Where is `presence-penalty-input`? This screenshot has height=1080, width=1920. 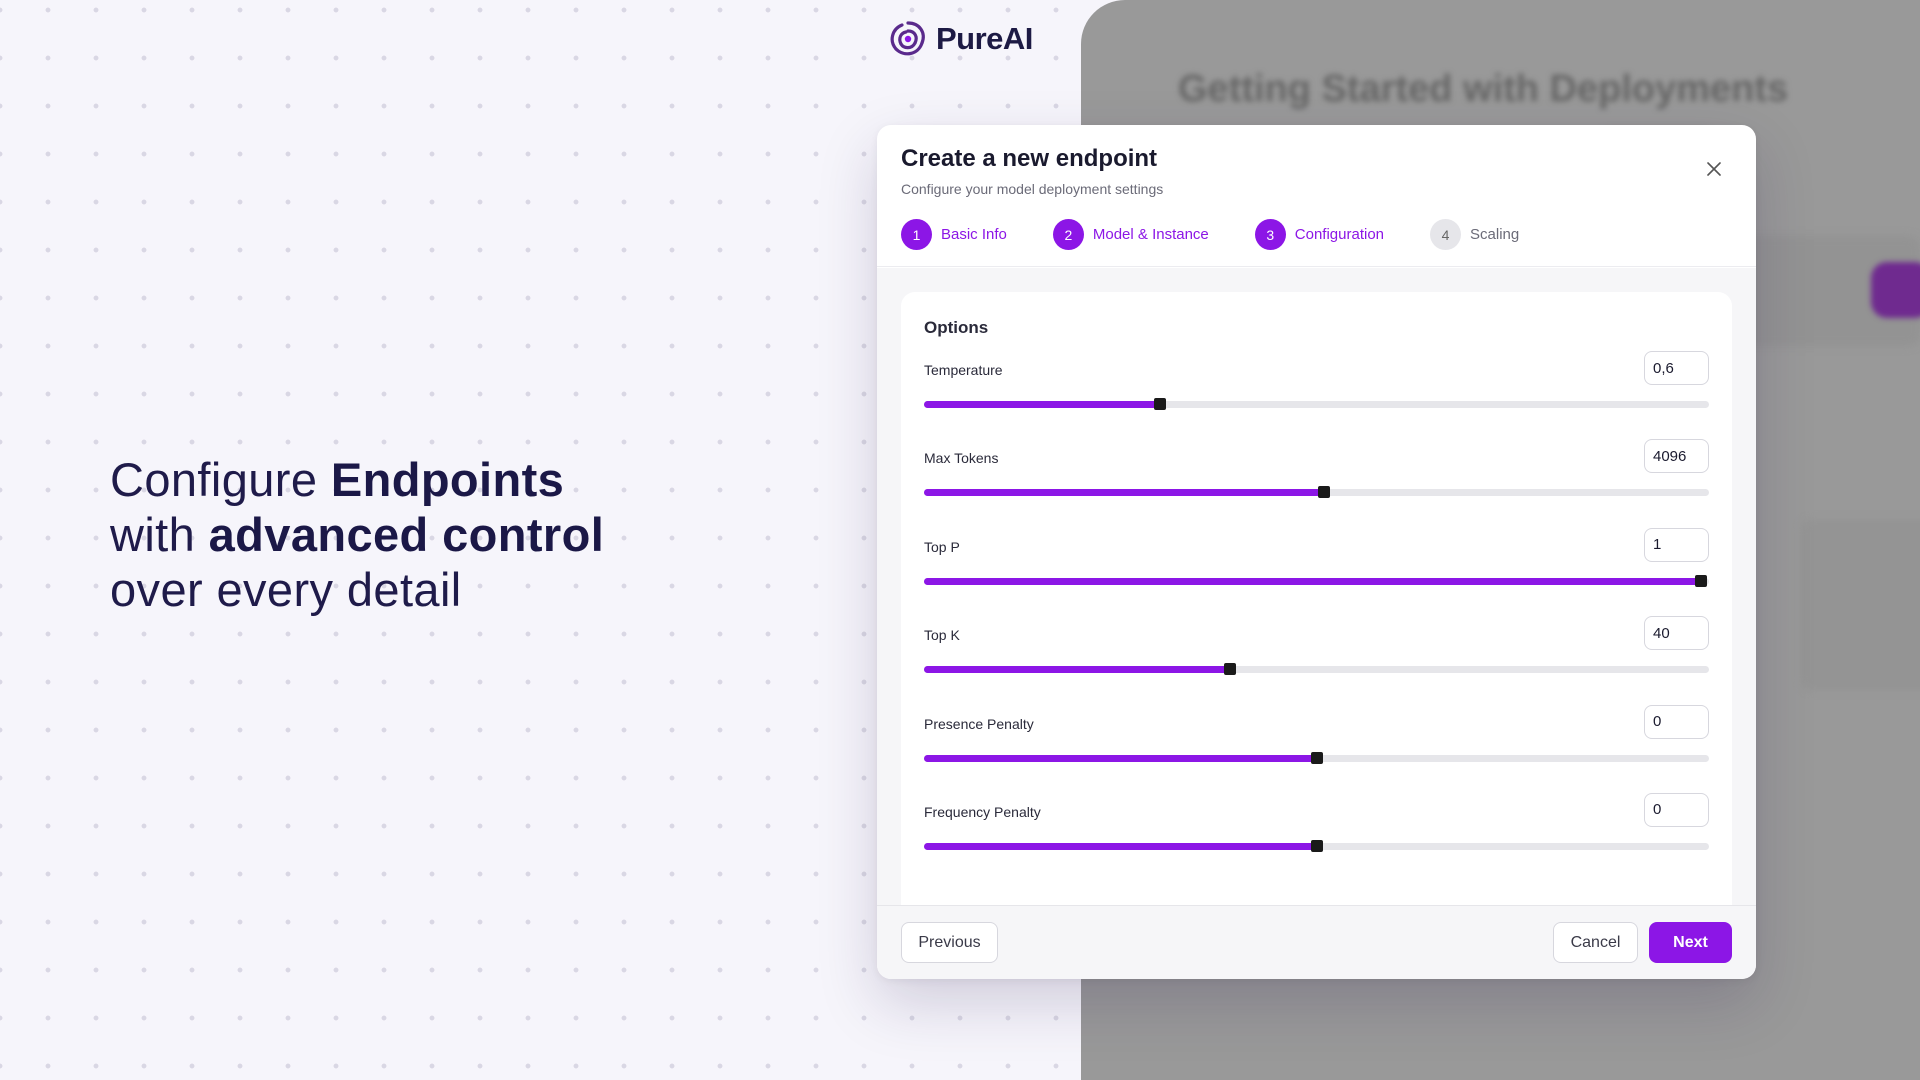 presence-penalty-input is located at coordinates (1676, 721).